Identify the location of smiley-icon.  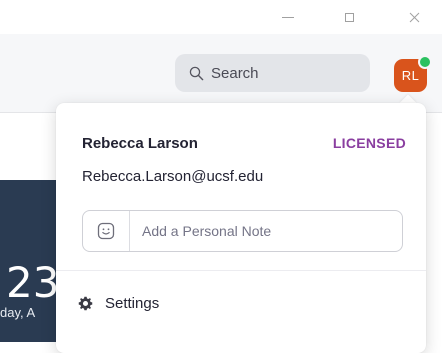
(106, 231).